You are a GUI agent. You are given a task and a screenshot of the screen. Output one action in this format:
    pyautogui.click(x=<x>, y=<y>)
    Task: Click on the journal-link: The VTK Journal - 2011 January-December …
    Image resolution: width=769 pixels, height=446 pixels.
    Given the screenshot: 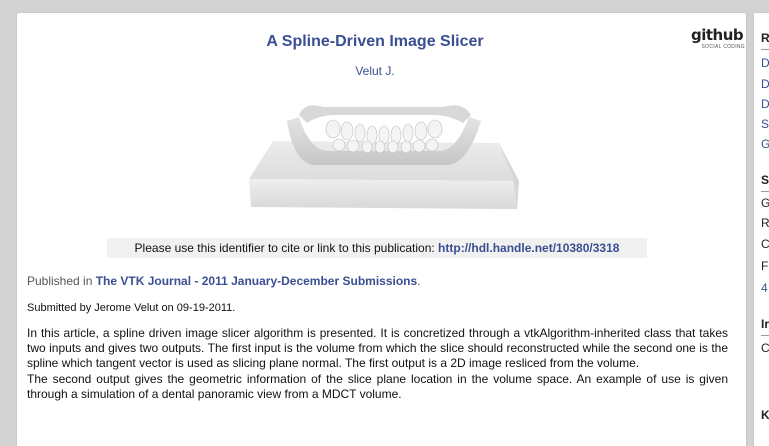 What is the action you would take?
    pyautogui.click(x=256, y=281)
    